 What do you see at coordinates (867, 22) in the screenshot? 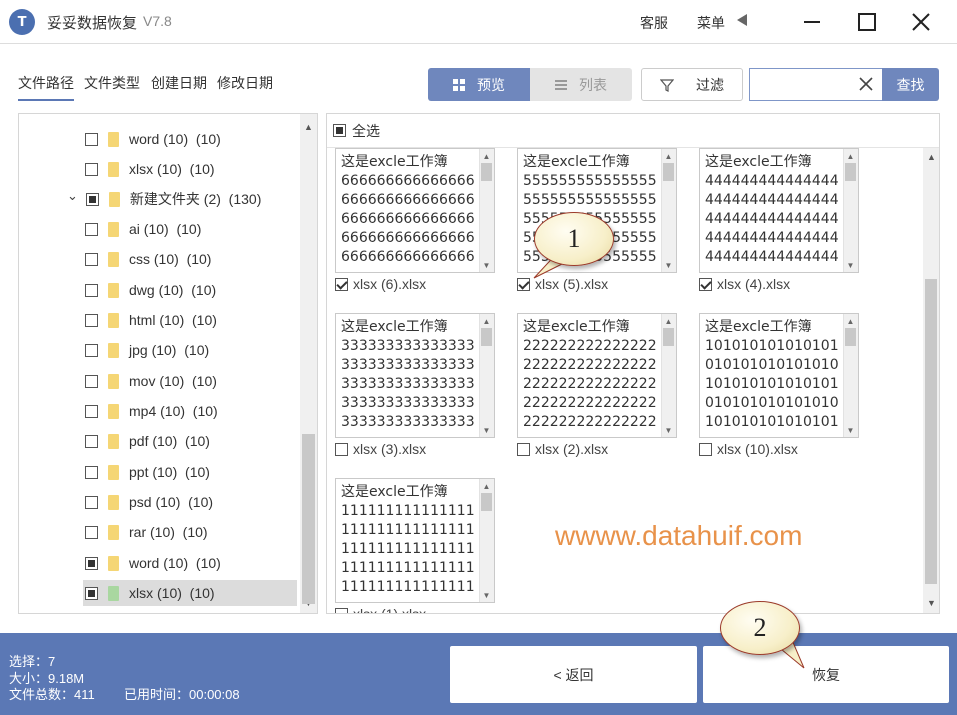
I see `maximize-button` at bounding box center [867, 22].